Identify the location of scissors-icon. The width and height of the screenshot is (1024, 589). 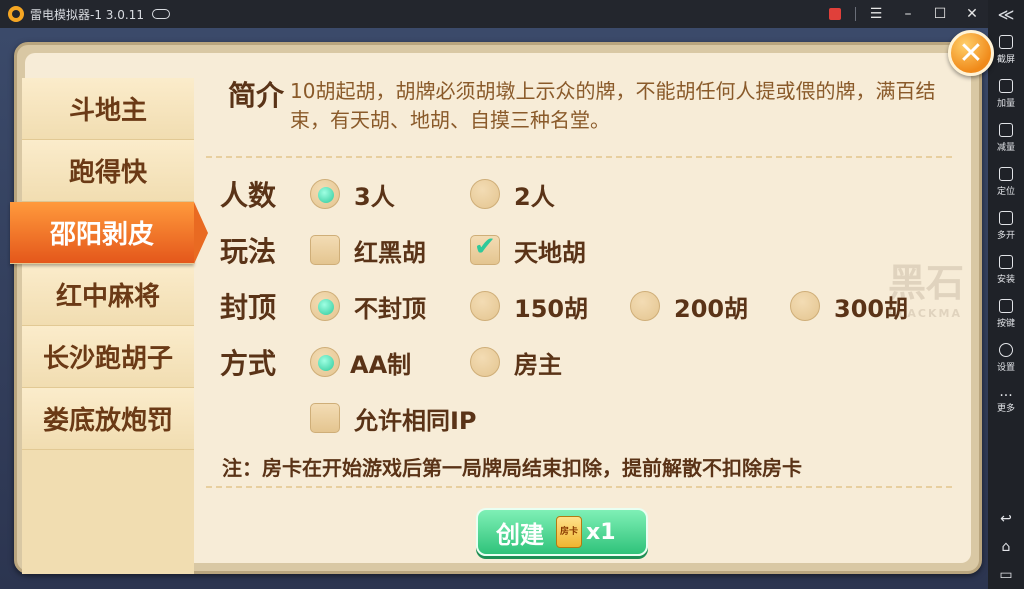
(1006, 42).